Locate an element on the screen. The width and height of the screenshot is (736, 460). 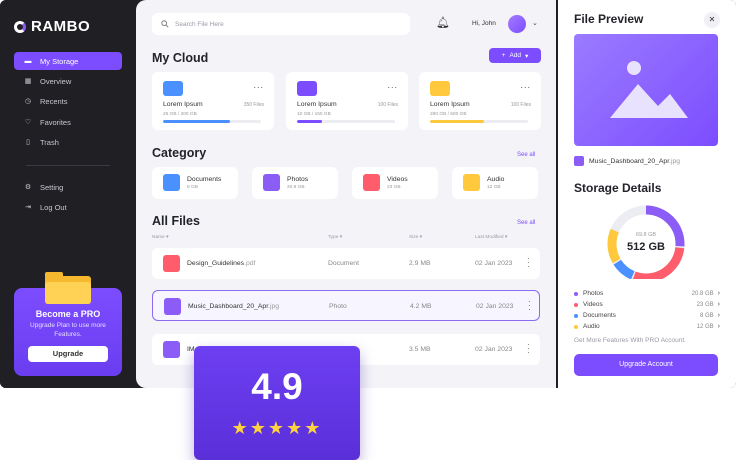
cloud-card-progress is located at coordinates (346, 121).